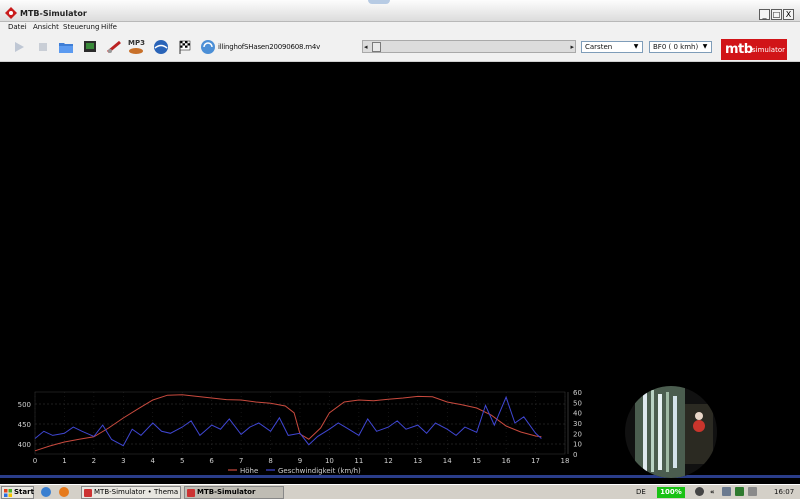 Image resolution: width=800 pixels, height=499 pixels. I want to click on sync-icon, so click(208, 47).